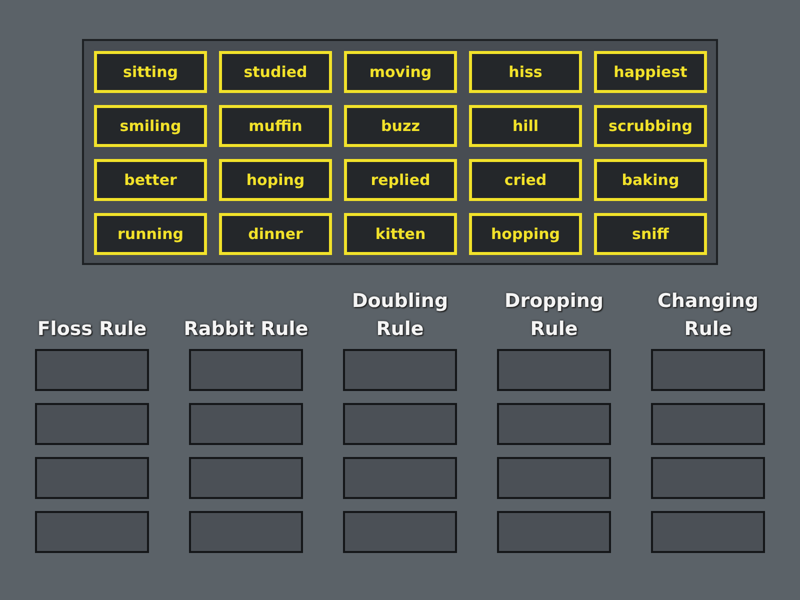  I want to click on word-tile: happiest, so click(650, 72).